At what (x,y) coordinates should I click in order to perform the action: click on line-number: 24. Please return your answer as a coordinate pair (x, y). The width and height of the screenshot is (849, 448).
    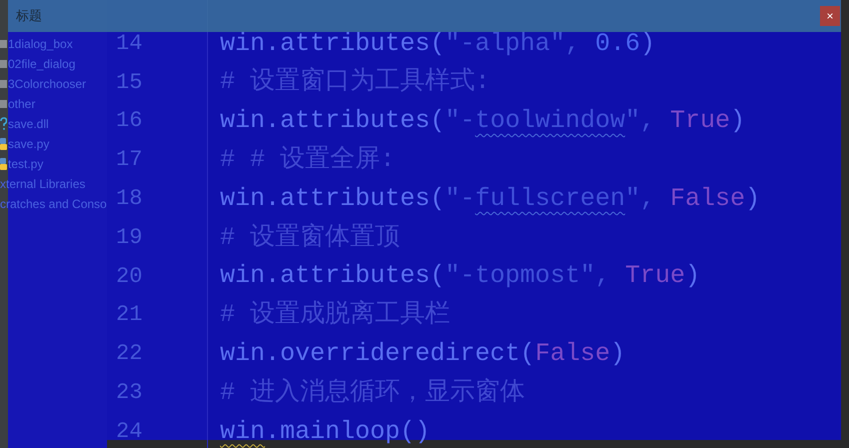
    Looking at the image, I should click on (129, 432).